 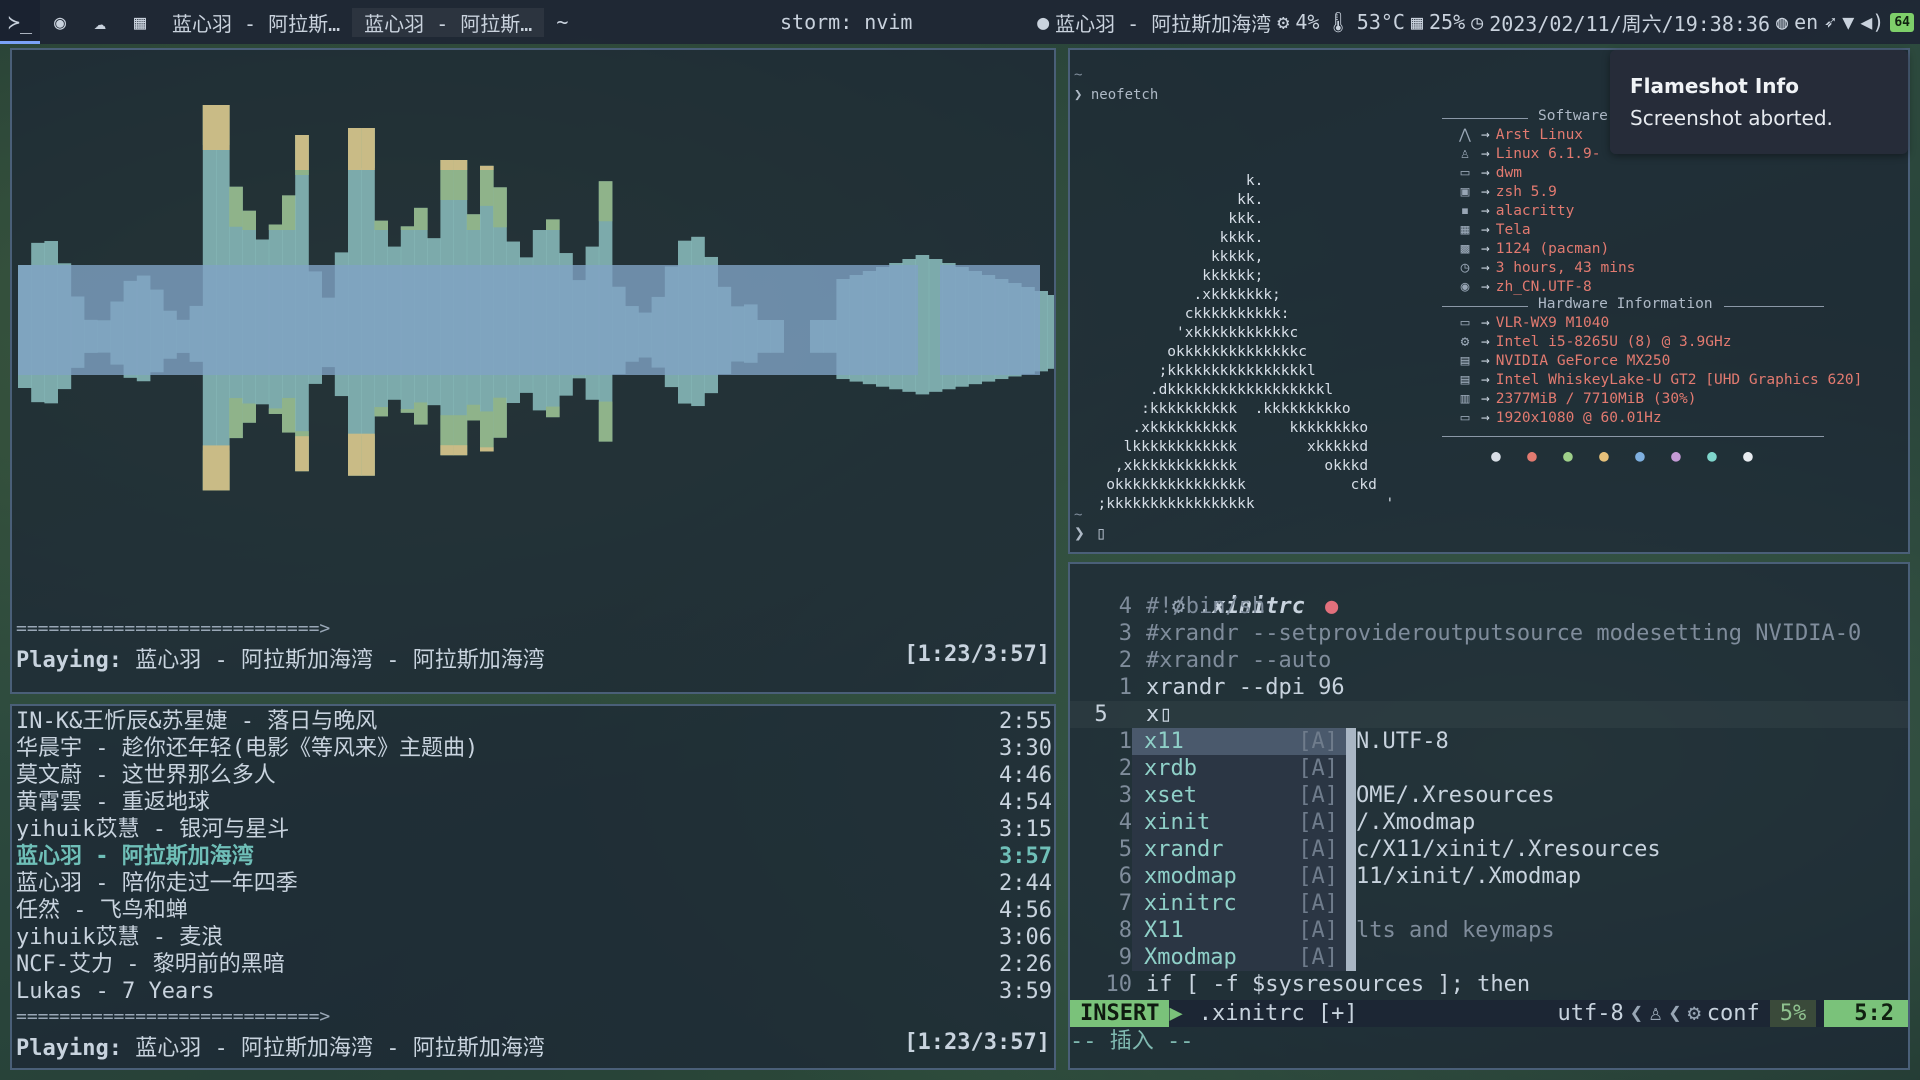 What do you see at coordinates (1489, 984) in the screenshot?
I see `editor-line: 10 if [ -f $sysresources ]; then` at bounding box center [1489, 984].